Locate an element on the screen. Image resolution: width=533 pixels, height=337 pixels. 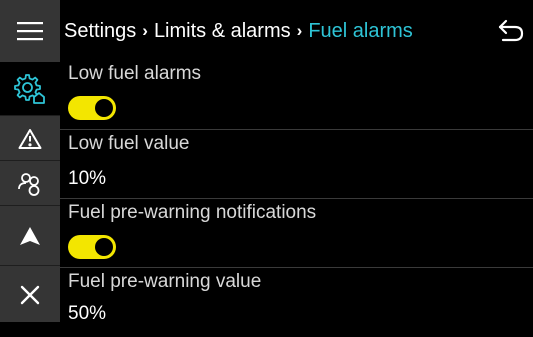
breadcrumb-settings: Settings is located at coordinates (100, 31).